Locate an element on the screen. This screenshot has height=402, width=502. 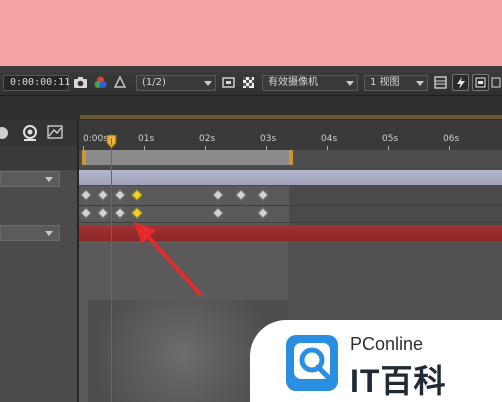
timeline-panel-icon is located at coordinates (480, 82).